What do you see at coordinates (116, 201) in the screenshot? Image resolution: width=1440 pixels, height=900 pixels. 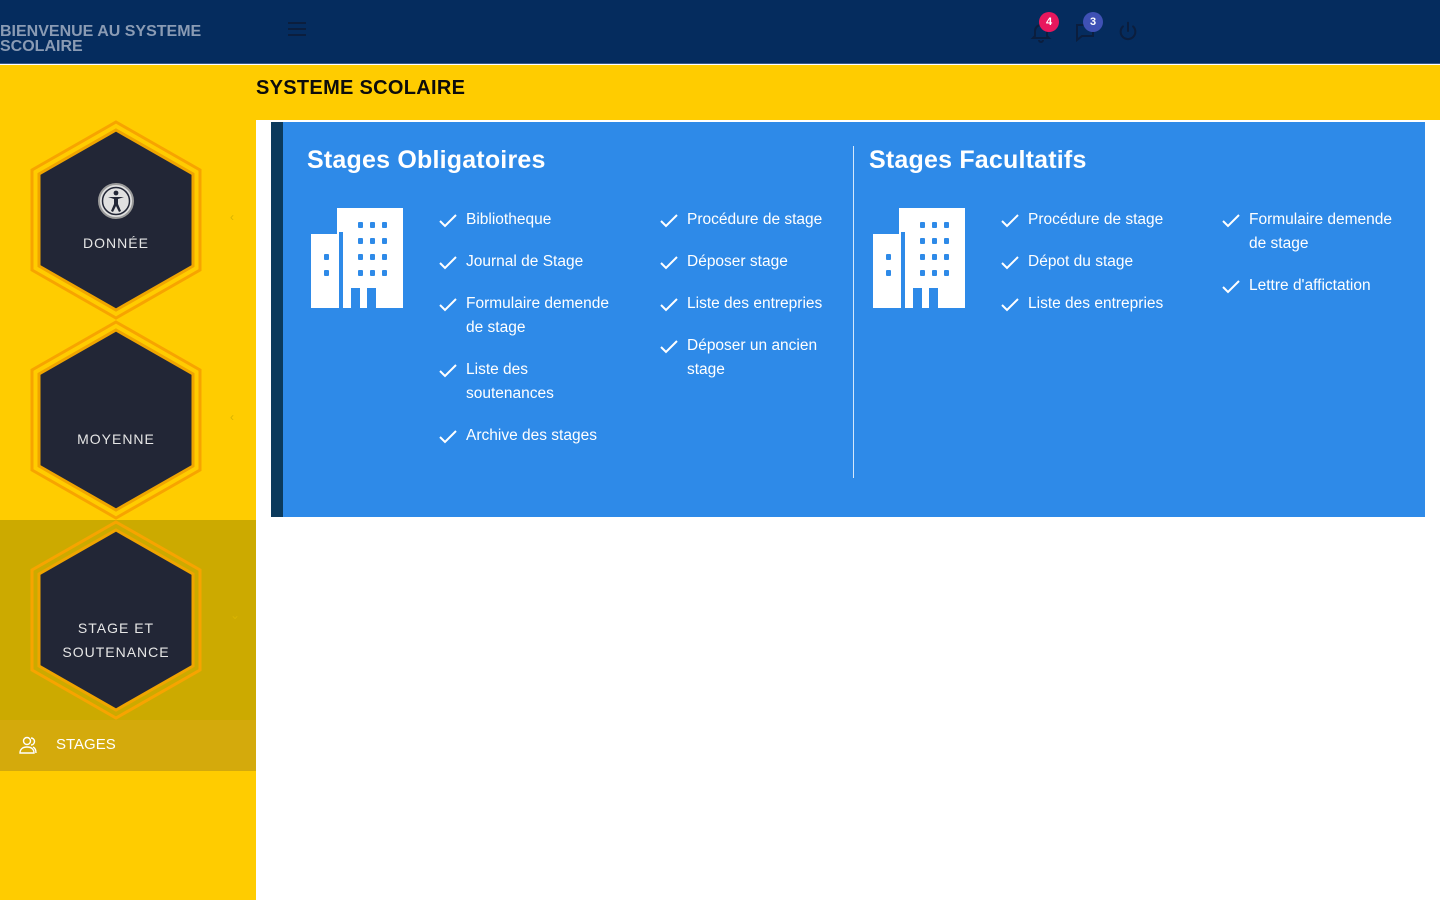 I see `accessibility-icon` at bounding box center [116, 201].